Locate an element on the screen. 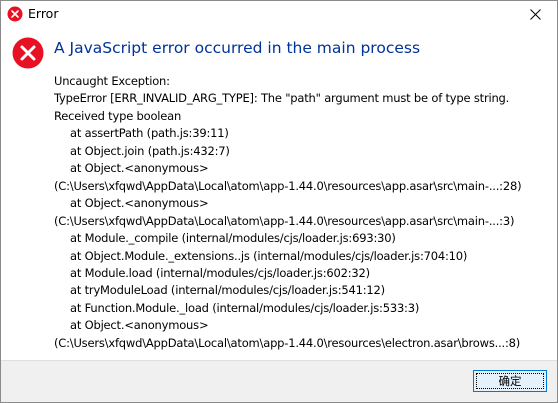  ok-button: 确定 is located at coordinates (510, 381).